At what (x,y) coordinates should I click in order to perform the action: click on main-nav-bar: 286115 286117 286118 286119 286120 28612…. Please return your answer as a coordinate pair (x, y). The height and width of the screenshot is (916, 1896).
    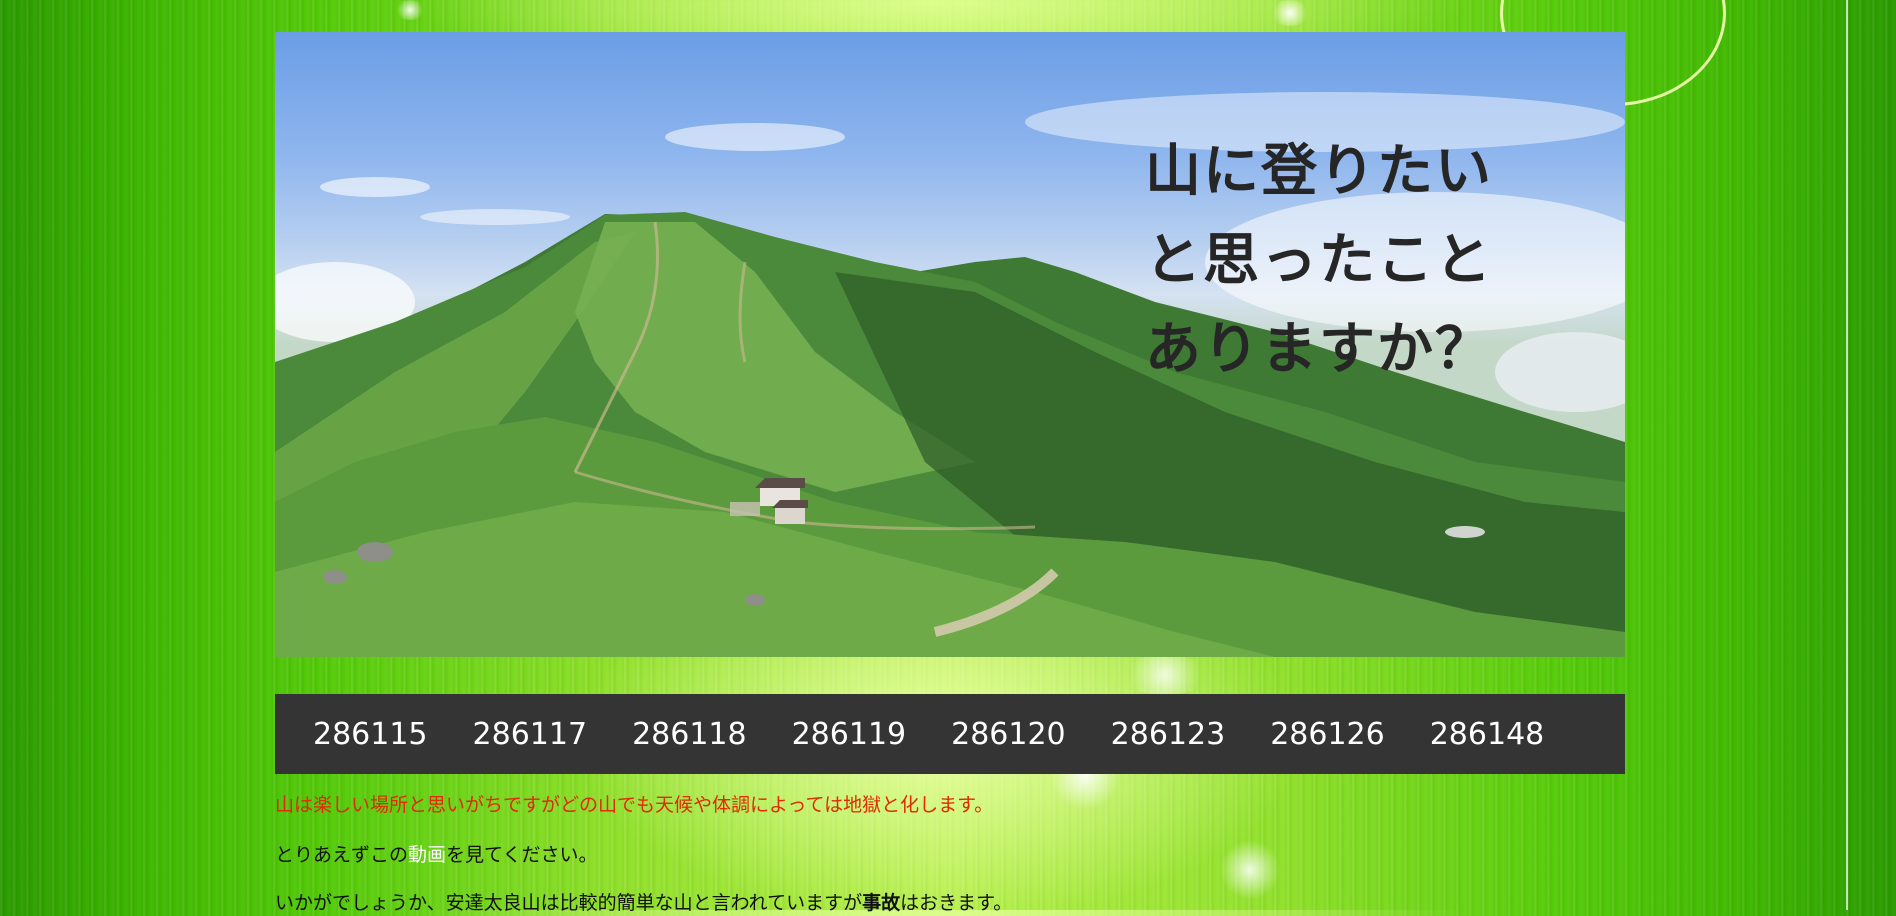
    Looking at the image, I should click on (950, 734).